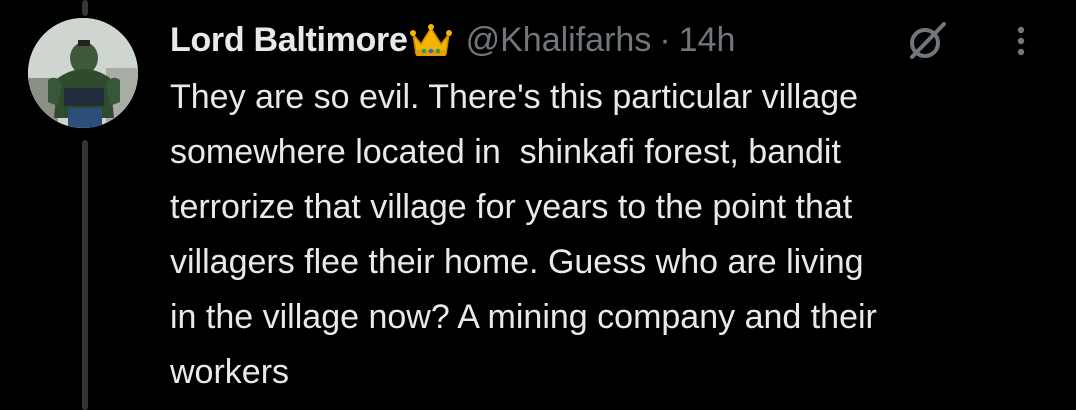 The height and width of the screenshot is (410, 1076). I want to click on vertical-ellipsis-icon, so click(1021, 41).